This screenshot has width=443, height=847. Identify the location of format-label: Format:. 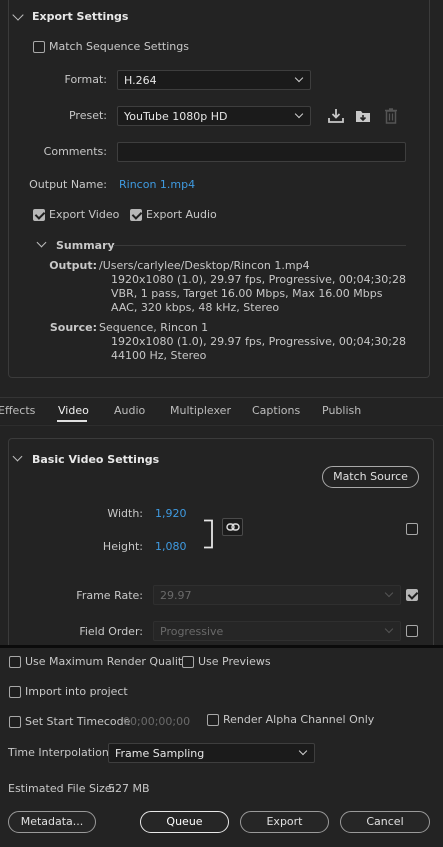
(85, 79).